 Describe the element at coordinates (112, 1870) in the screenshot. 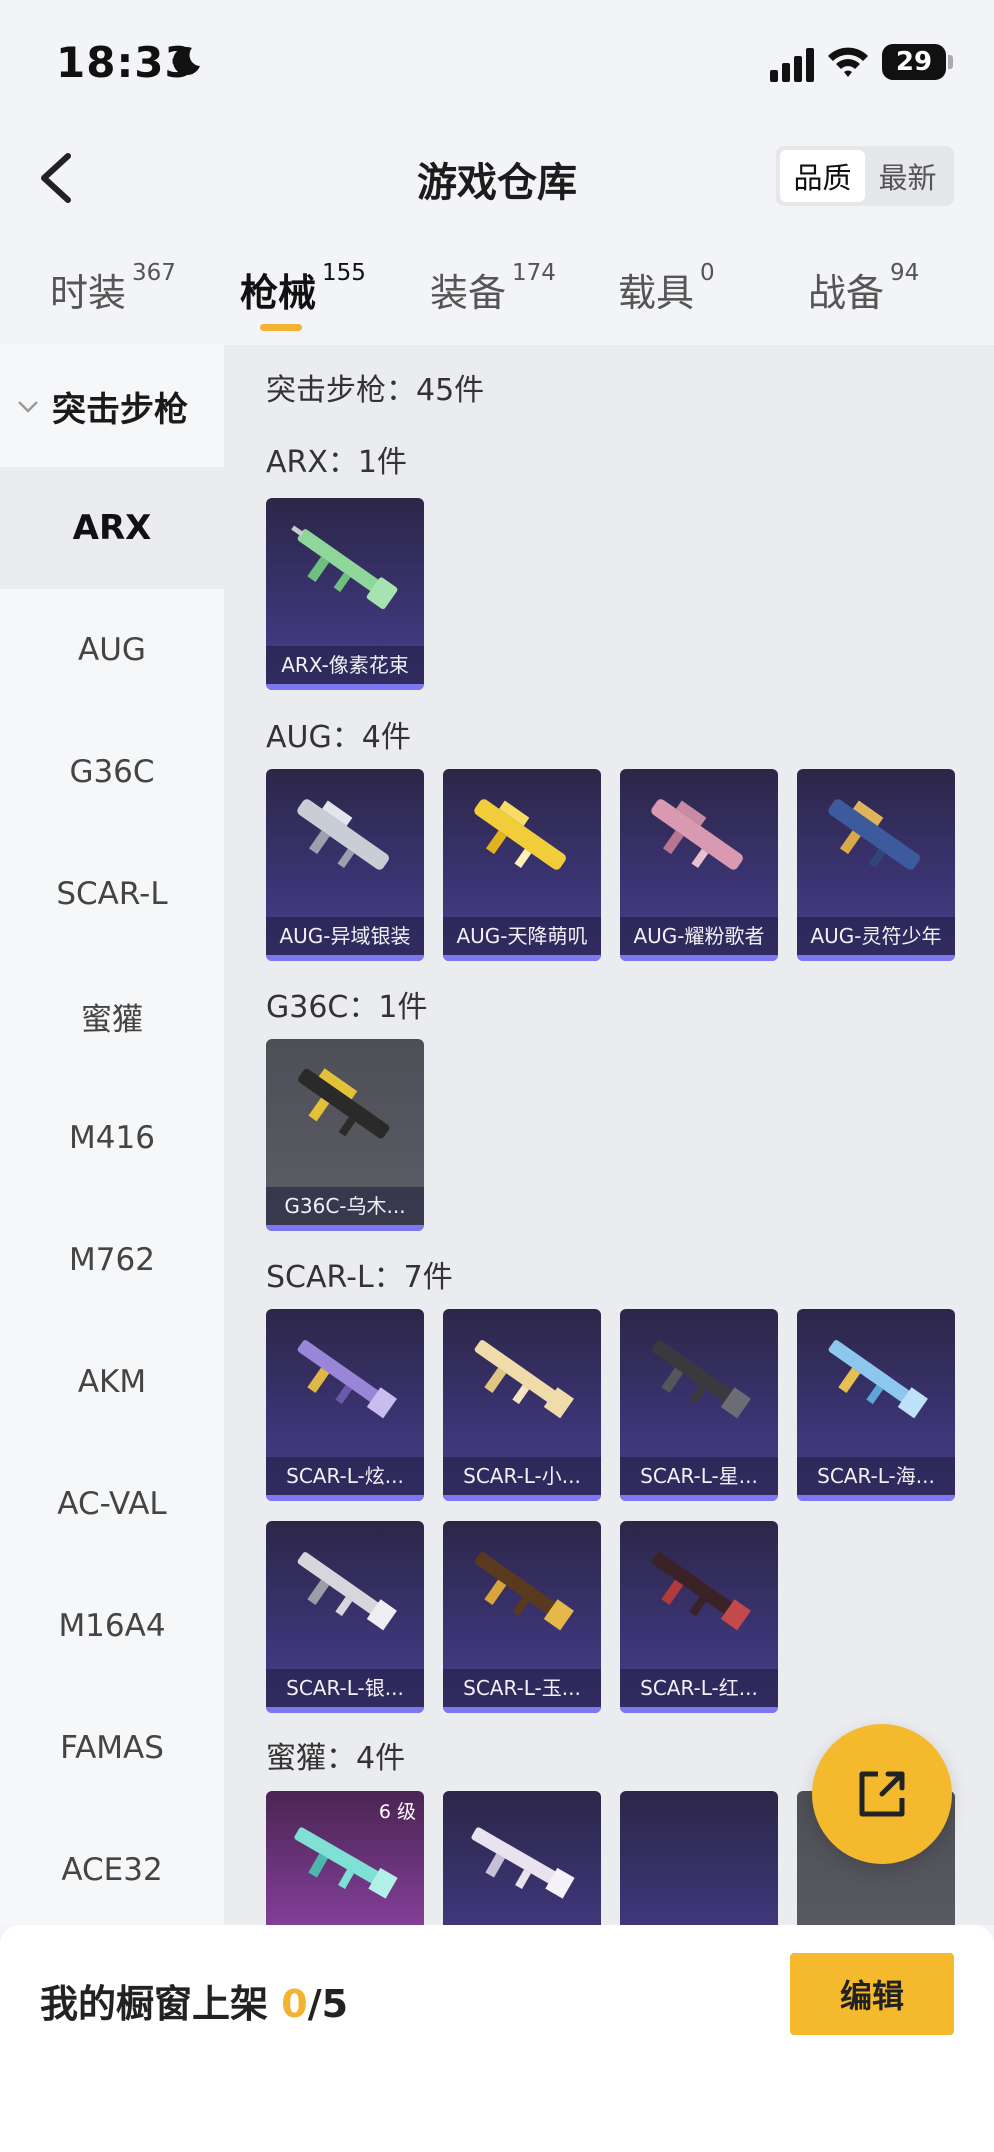

I see `sidebar-item-ace32: ACE32` at that location.